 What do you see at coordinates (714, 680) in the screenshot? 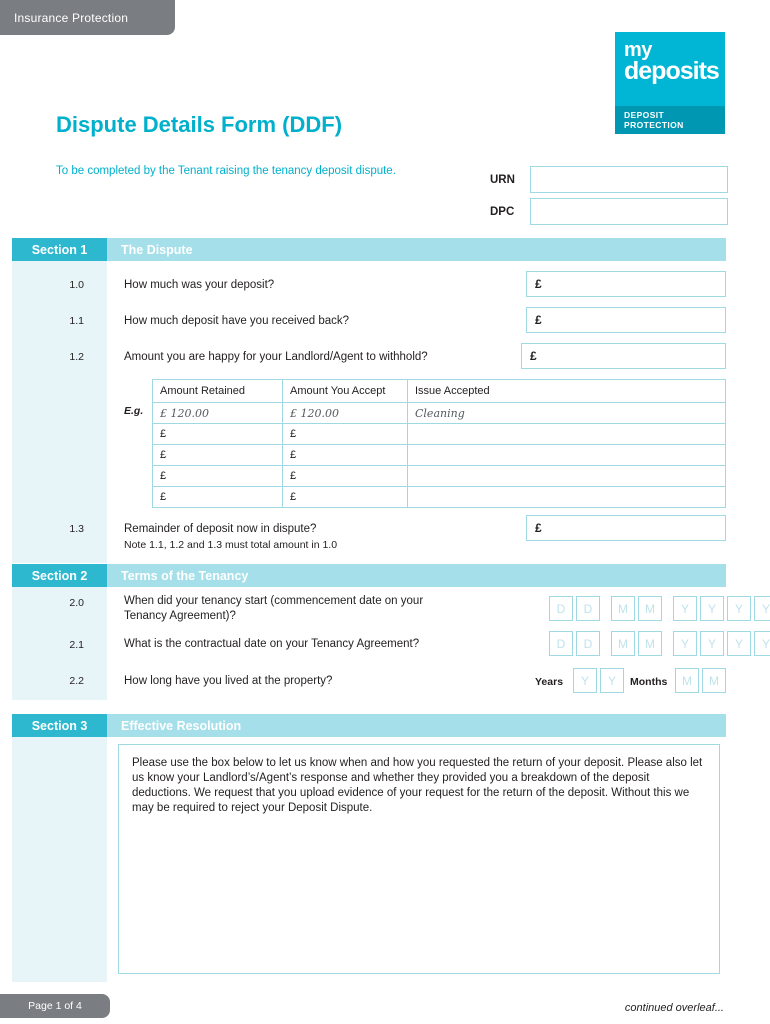
I see `months-box-2: M` at bounding box center [714, 680].